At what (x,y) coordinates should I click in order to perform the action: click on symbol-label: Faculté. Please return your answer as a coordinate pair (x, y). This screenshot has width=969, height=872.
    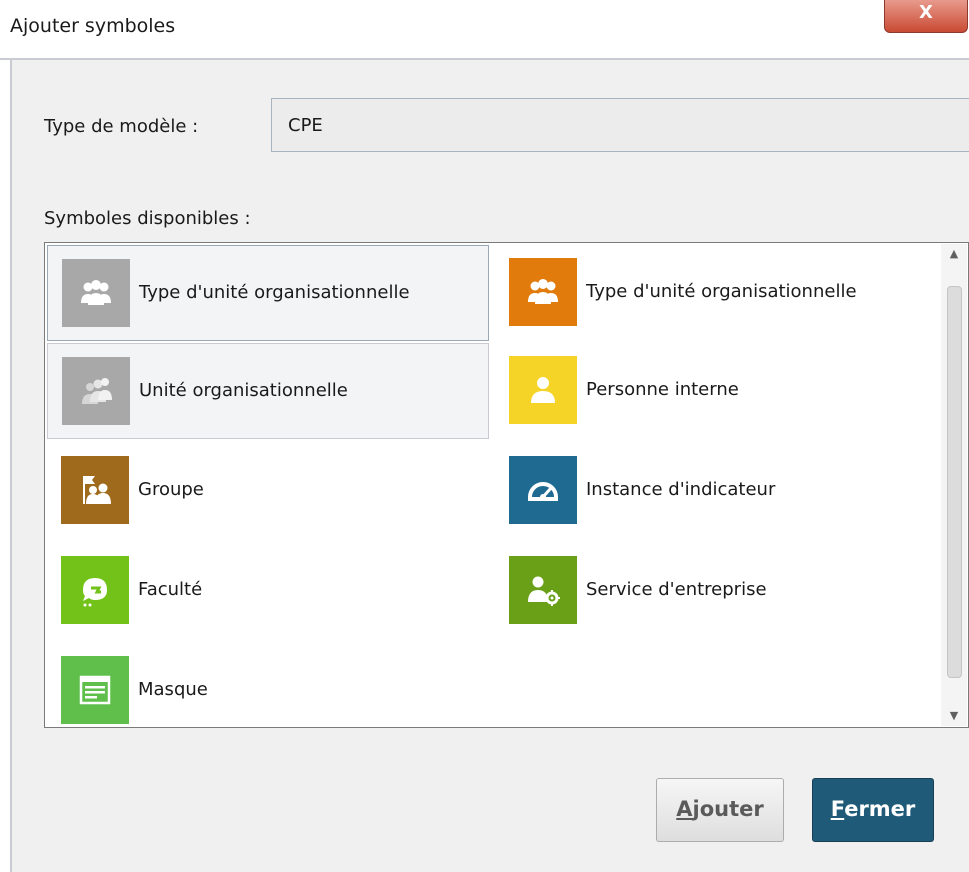
    Looking at the image, I should click on (170, 589).